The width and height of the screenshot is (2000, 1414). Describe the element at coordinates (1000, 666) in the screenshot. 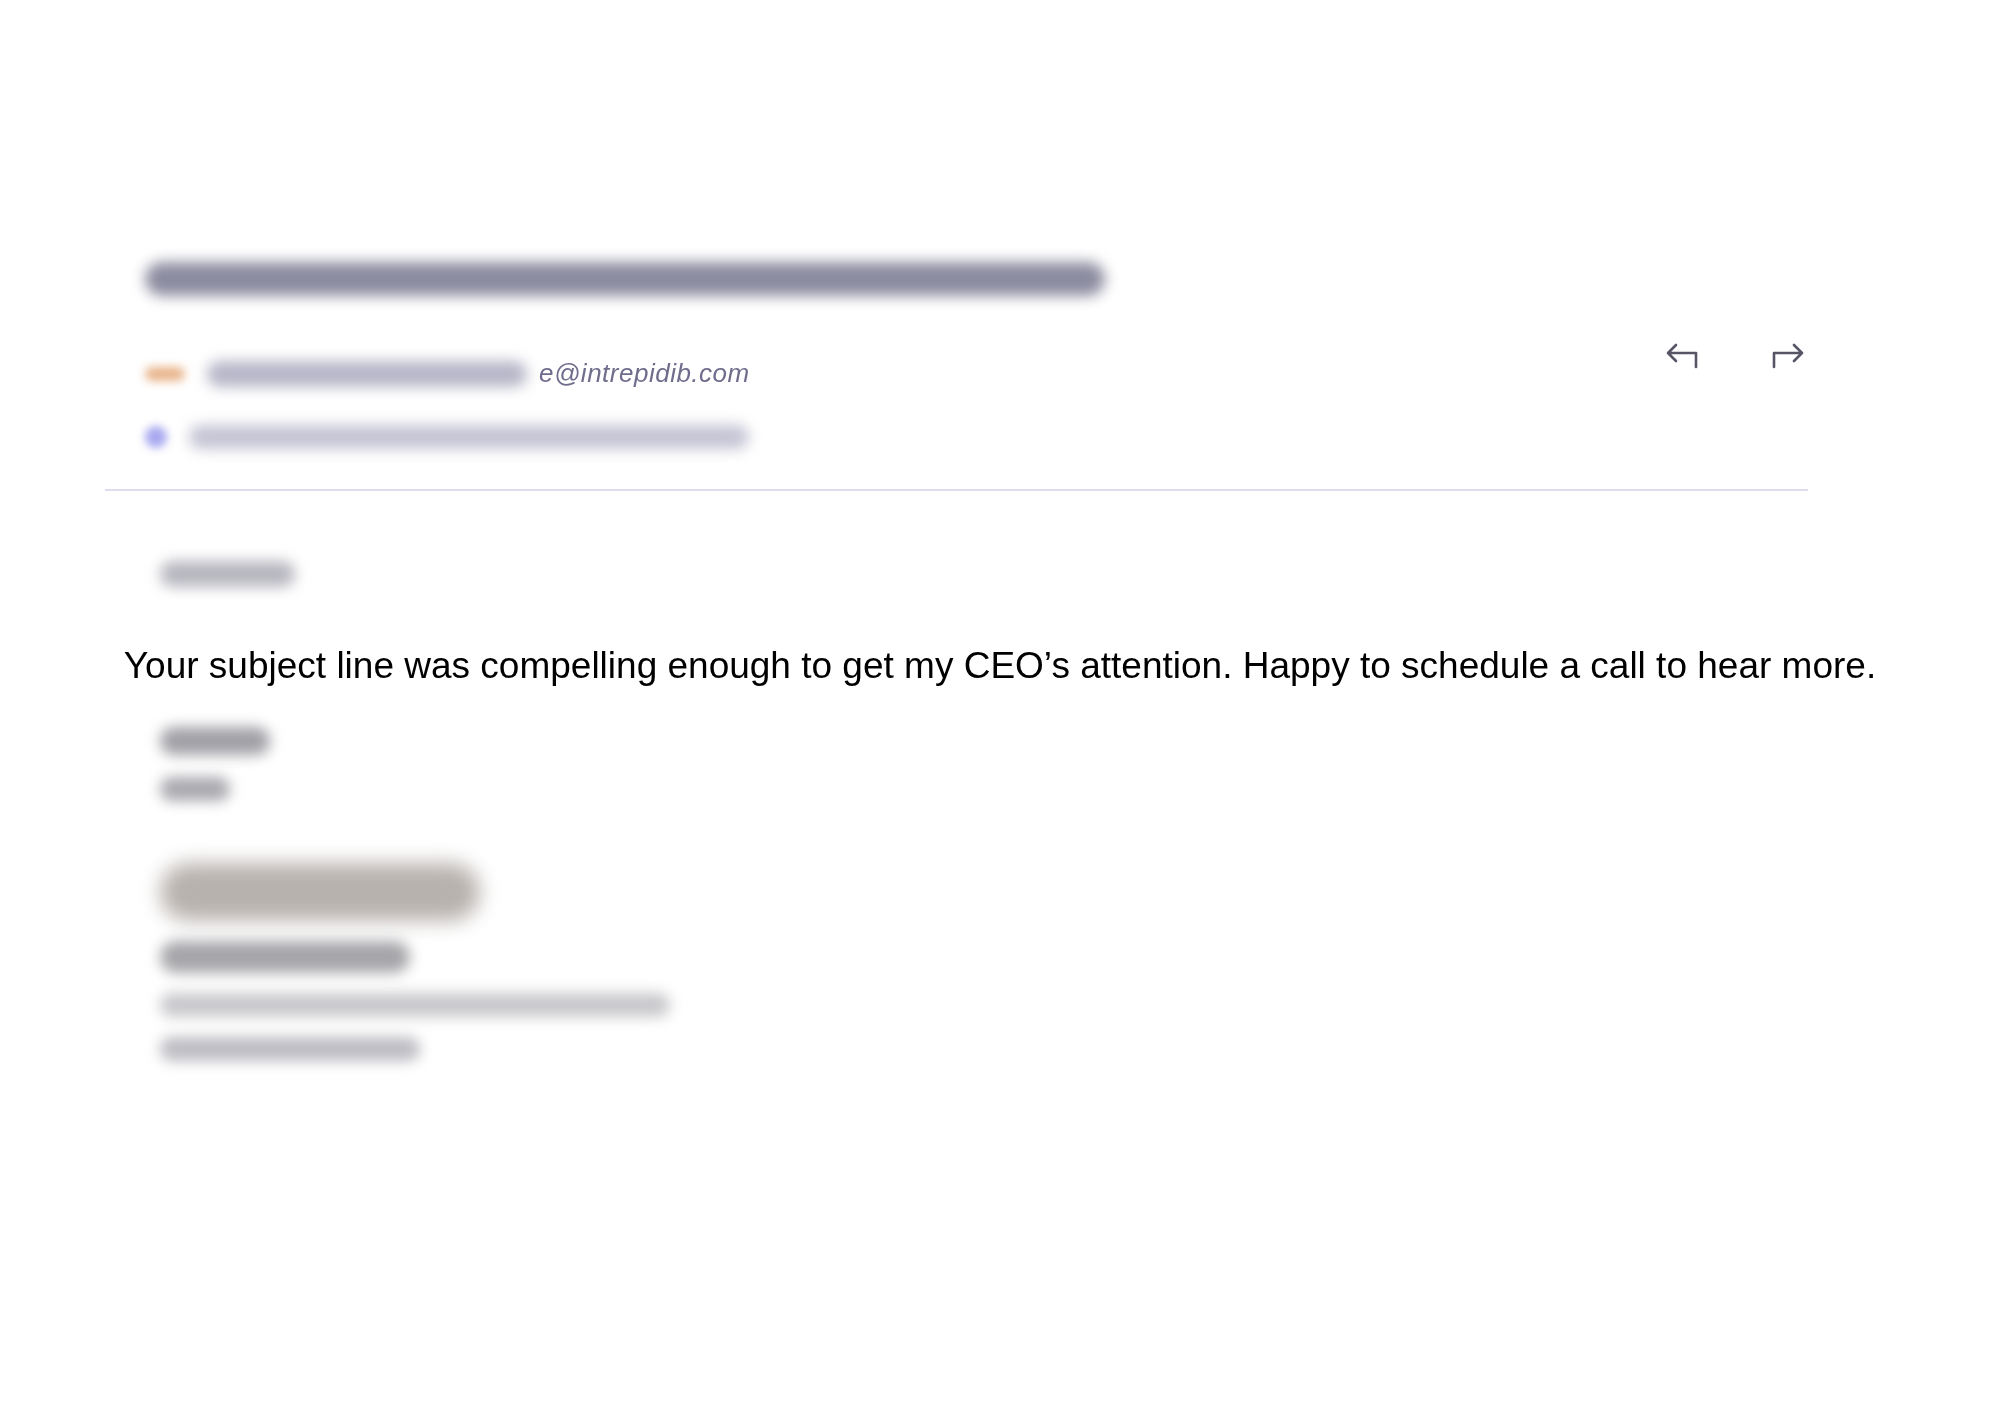

I see `message-text: Your subject line was compelling enough to get my CEO’s attention. Happy to schedule a call to hear more.` at that location.